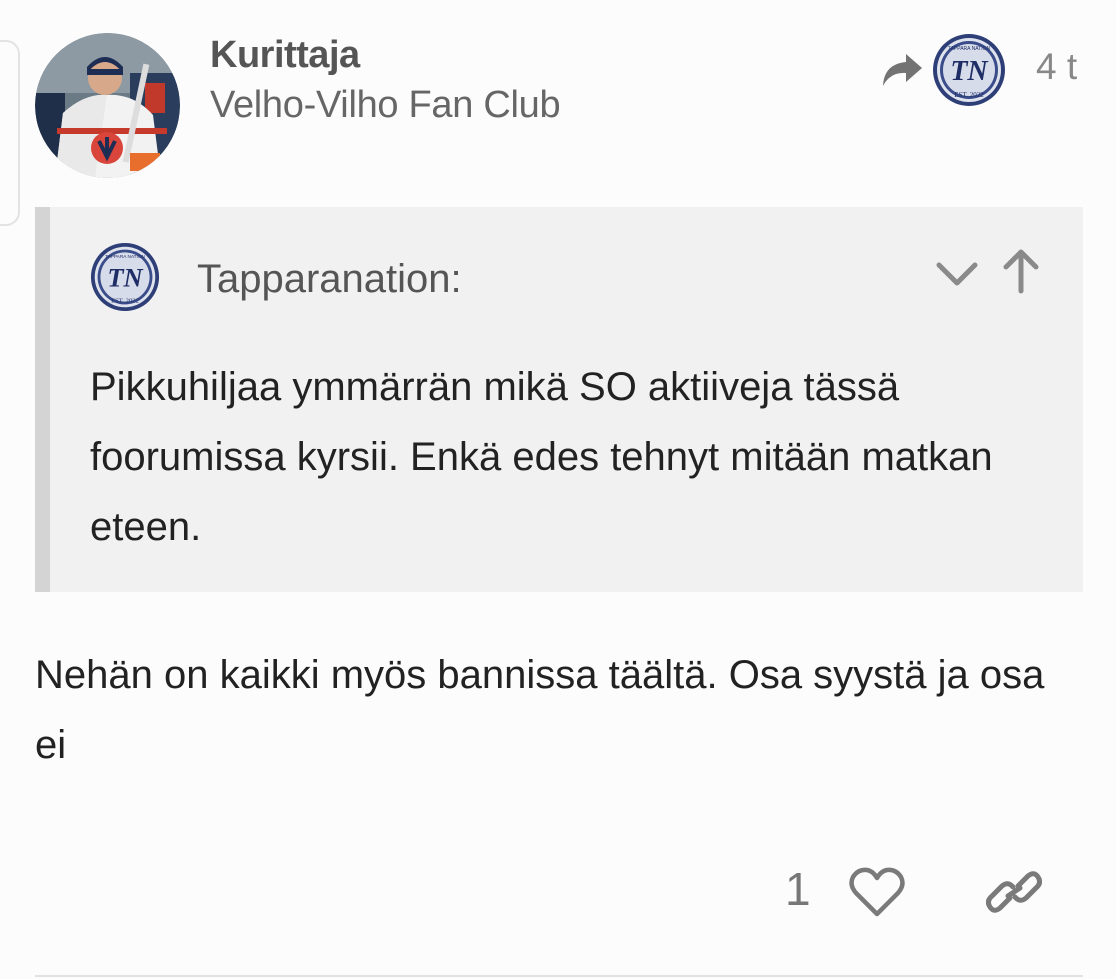  I want to click on arrow-up-icon, so click(1021, 271).